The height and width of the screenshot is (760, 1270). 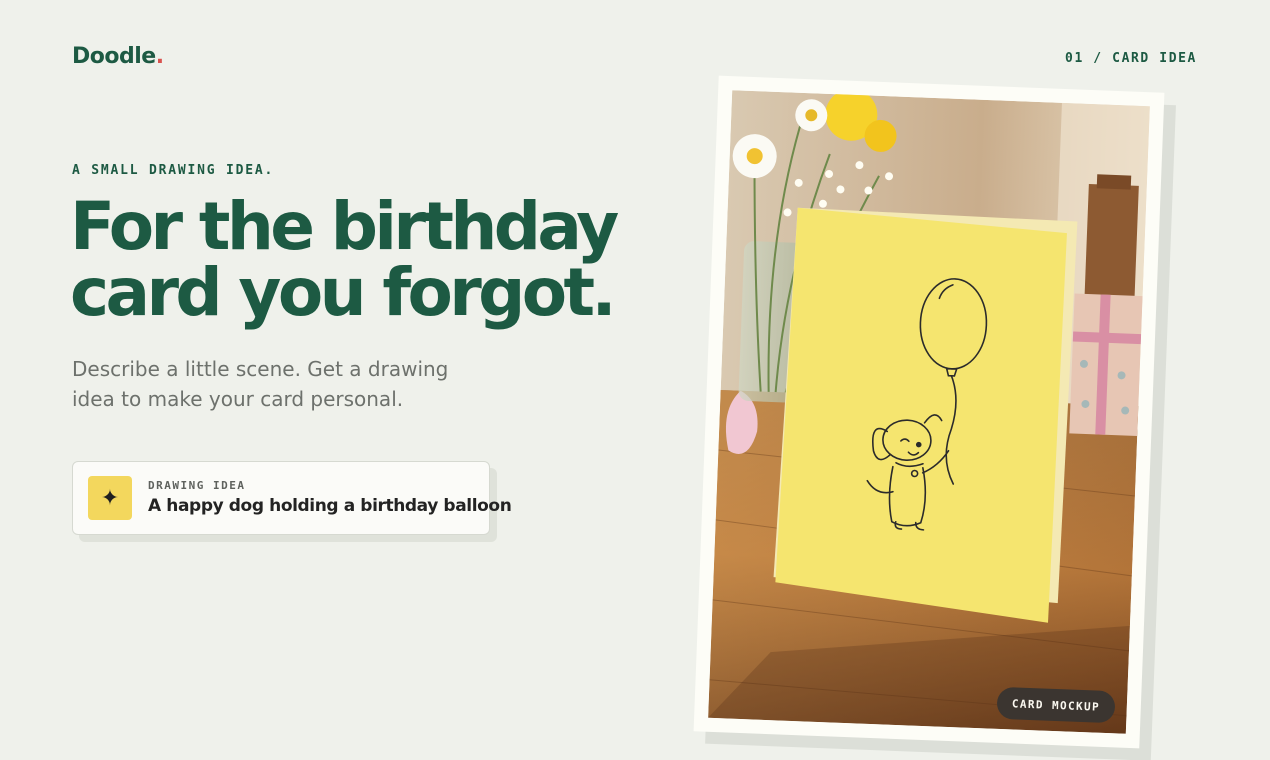 What do you see at coordinates (343, 292) in the screenshot?
I see `hero-headline-line2: card you forgot.` at bounding box center [343, 292].